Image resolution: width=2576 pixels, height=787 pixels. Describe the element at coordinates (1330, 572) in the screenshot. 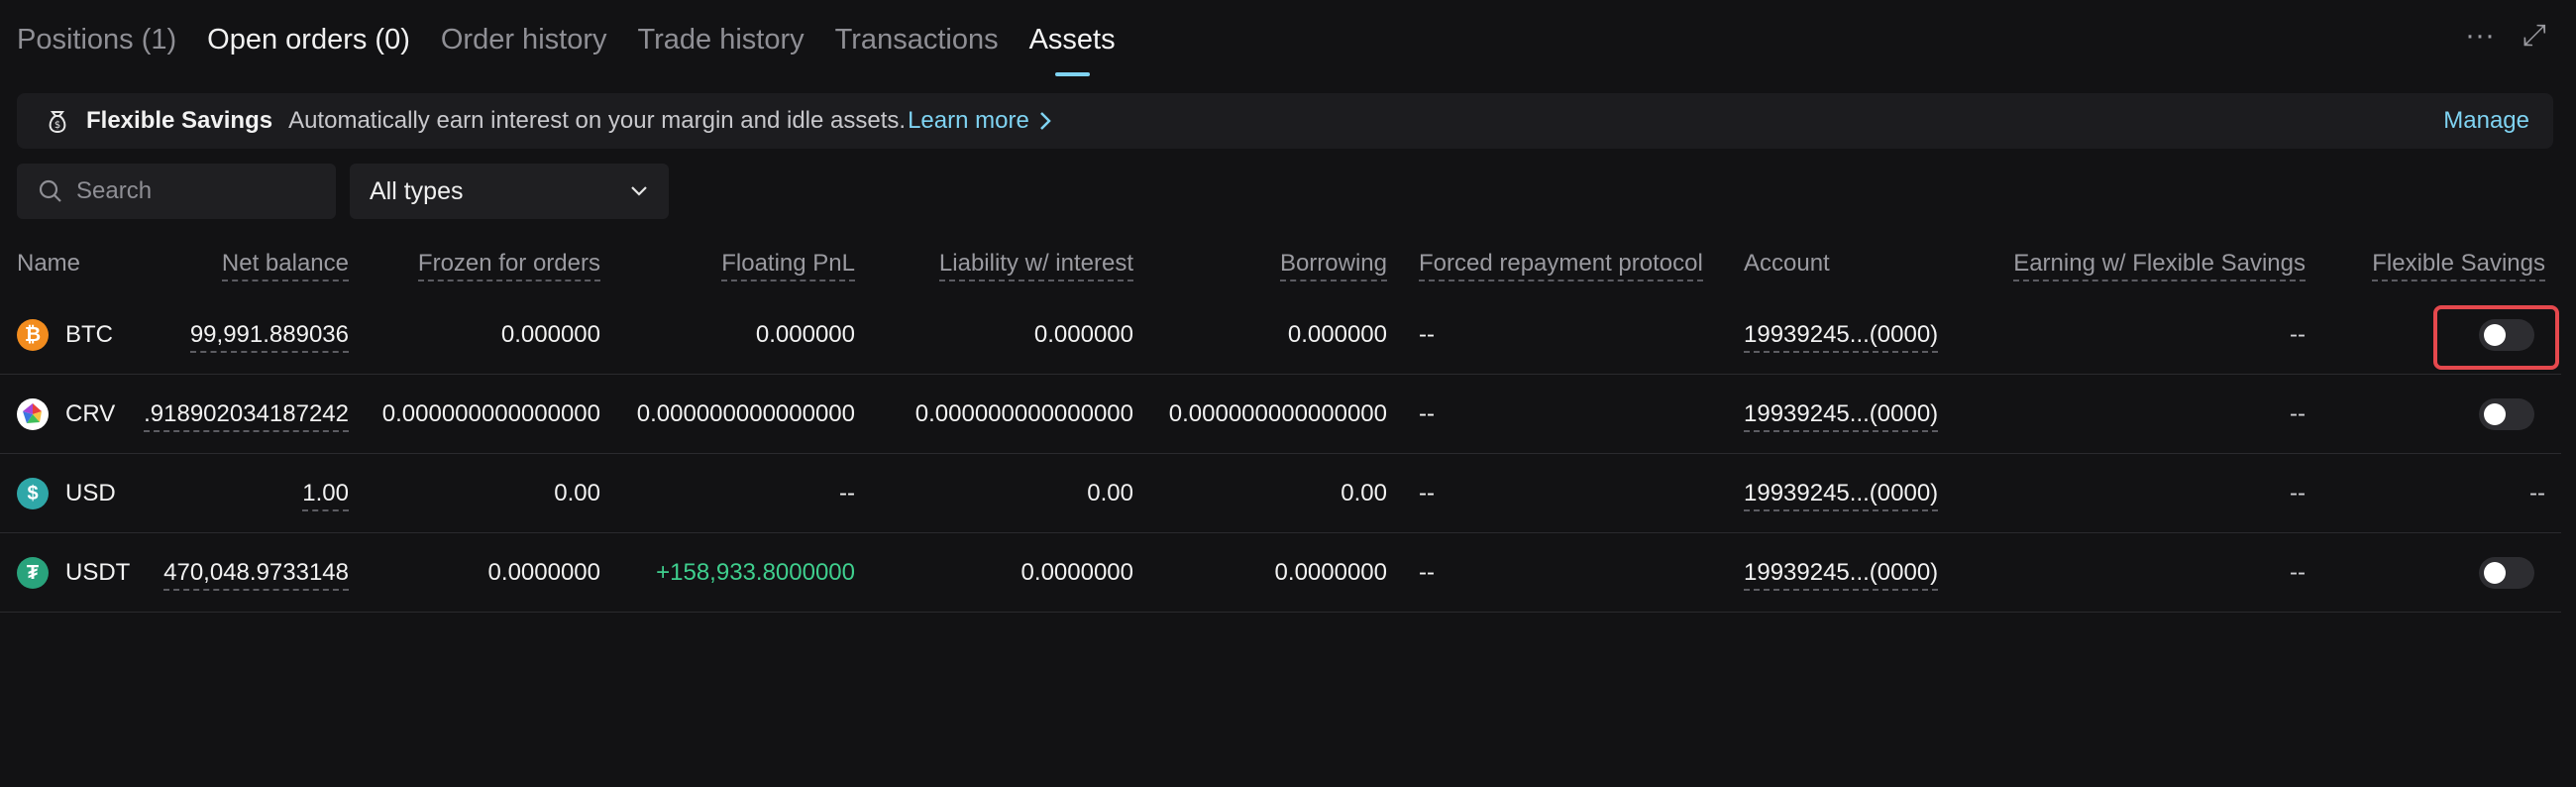

I see `borrowing: 0.0000000` at that location.